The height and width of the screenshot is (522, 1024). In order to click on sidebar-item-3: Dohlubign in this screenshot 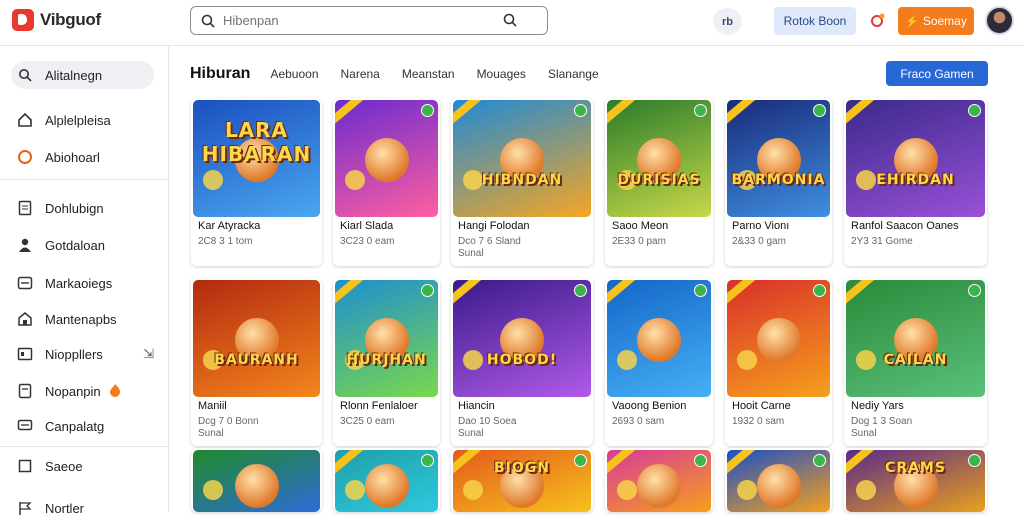, I will do `click(82, 208)`.